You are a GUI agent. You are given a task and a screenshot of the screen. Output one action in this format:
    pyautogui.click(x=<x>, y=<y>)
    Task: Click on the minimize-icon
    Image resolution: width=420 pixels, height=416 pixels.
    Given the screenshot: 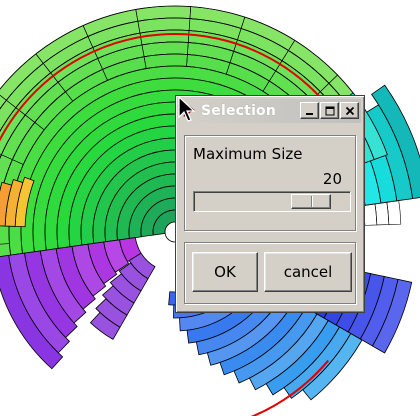 What is the action you would take?
    pyautogui.click(x=309, y=113)
    